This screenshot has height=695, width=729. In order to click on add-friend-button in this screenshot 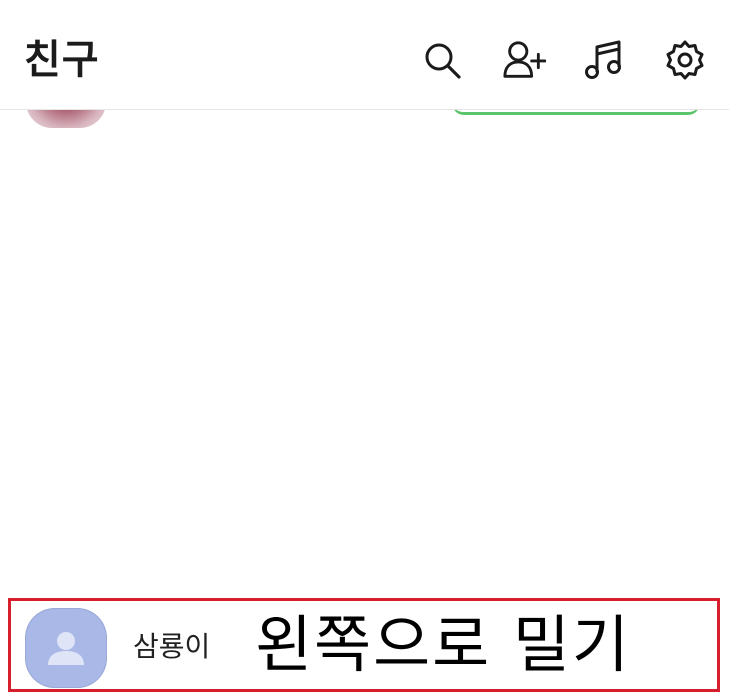, I will do `click(524, 60)`.